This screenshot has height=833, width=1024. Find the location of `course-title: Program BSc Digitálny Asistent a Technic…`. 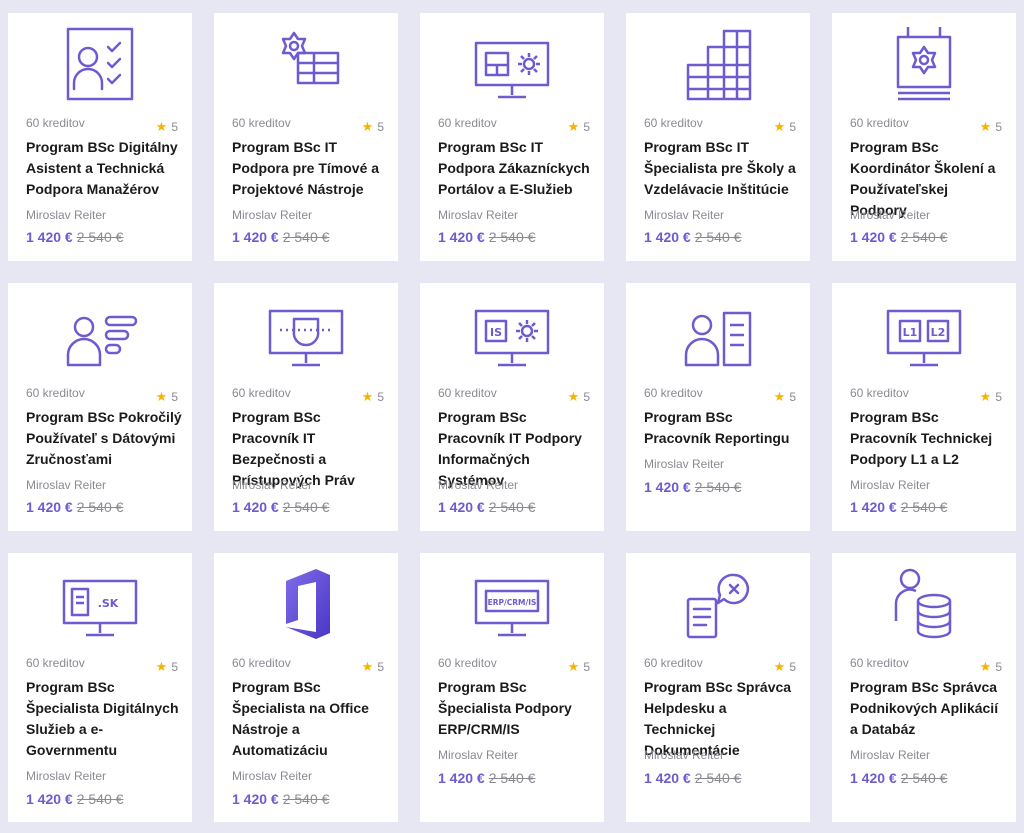

course-title: Program BSc Digitálny Asistent a Technic… is located at coordinates (104, 168).